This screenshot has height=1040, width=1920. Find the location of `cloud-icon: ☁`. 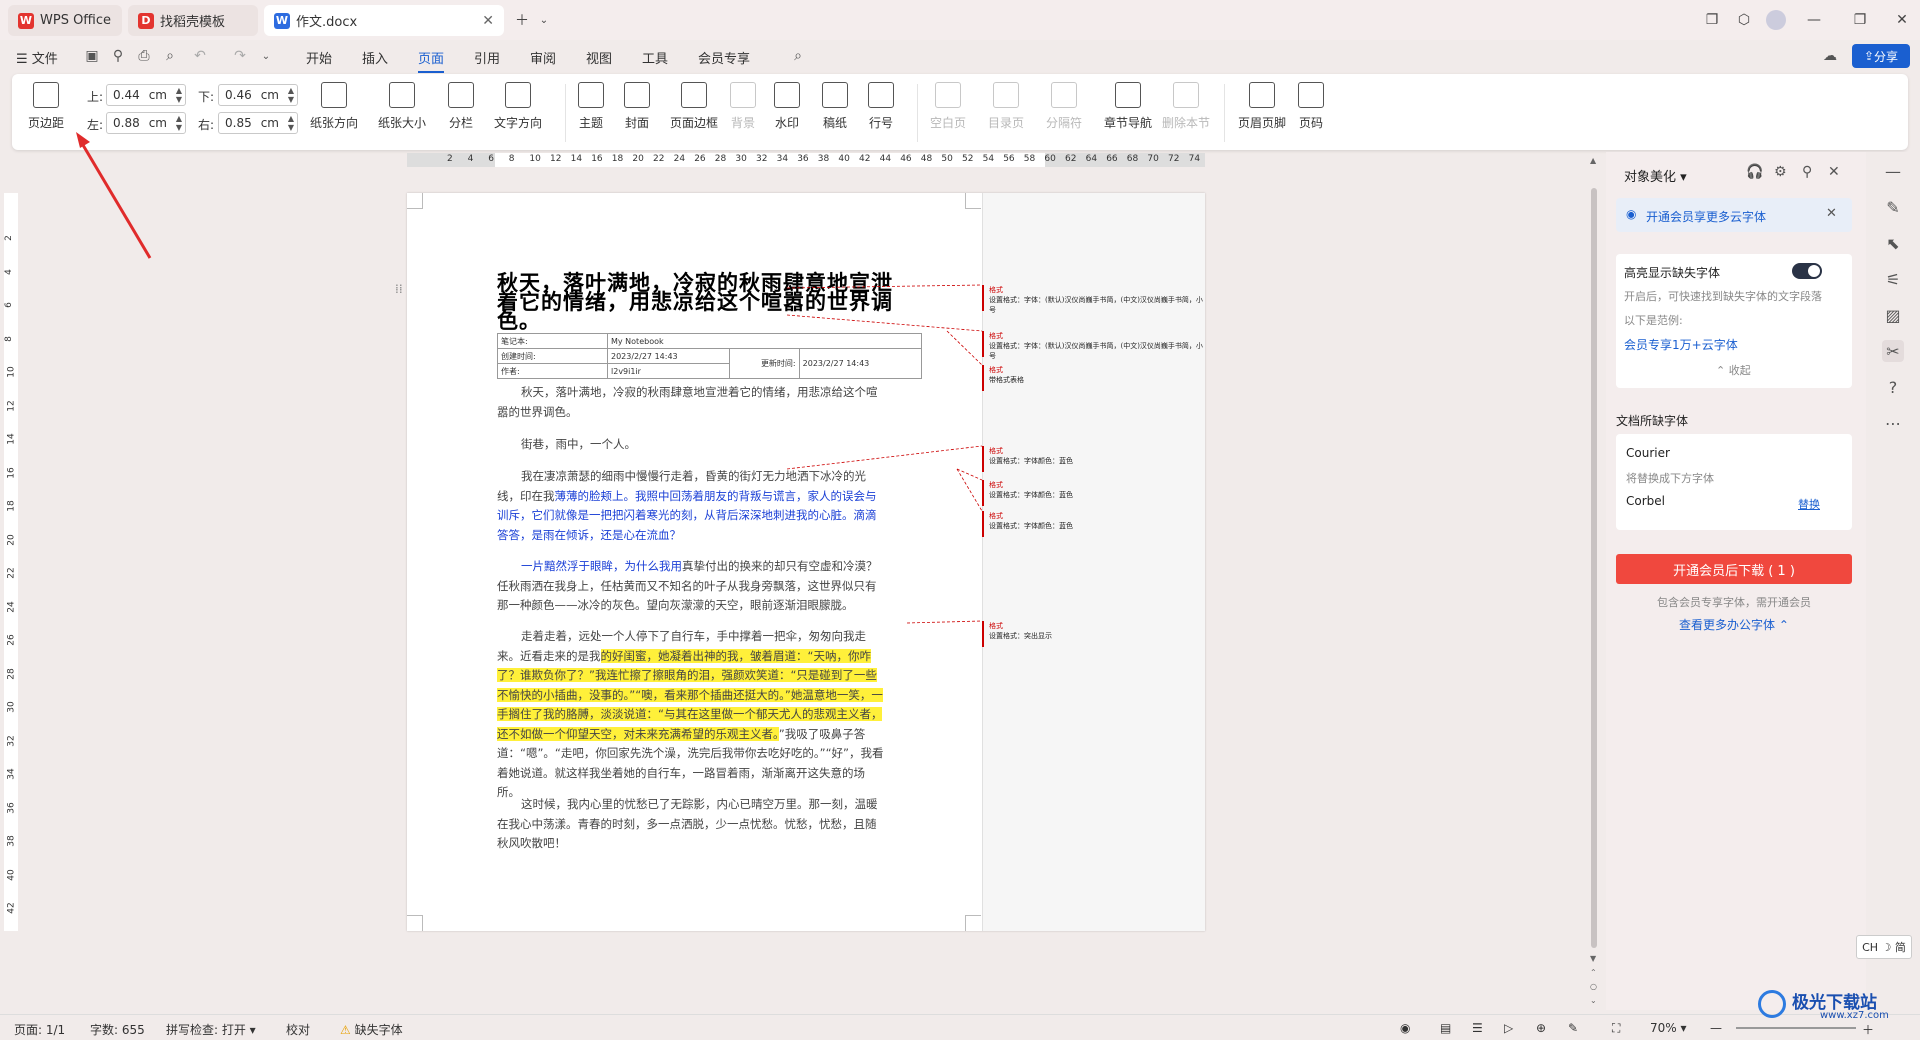

cloud-icon: ☁ is located at coordinates (1830, 56).